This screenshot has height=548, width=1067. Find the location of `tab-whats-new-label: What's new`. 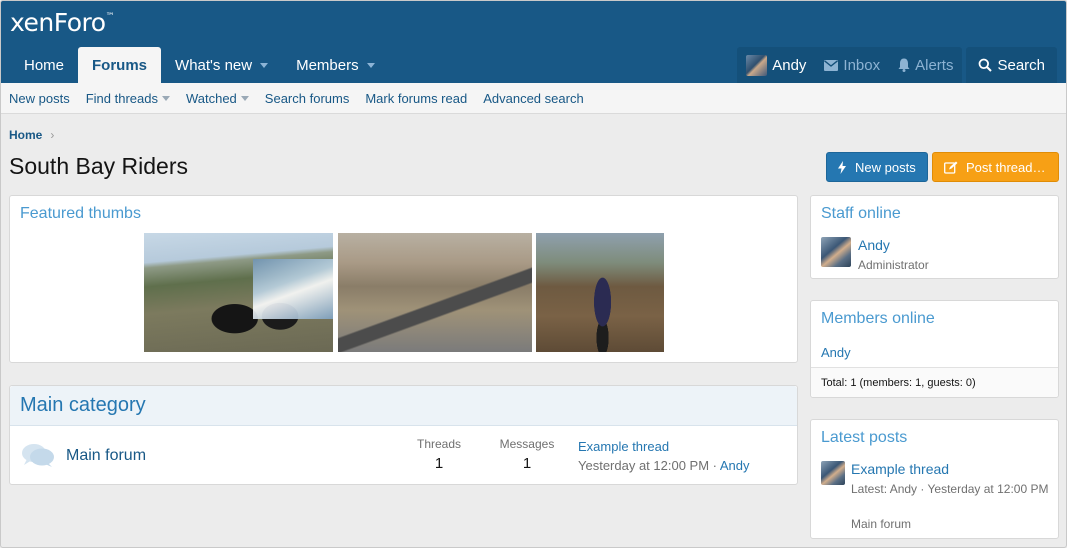

tab-whats-new-label: What's new is located at coordinates (214, 65).